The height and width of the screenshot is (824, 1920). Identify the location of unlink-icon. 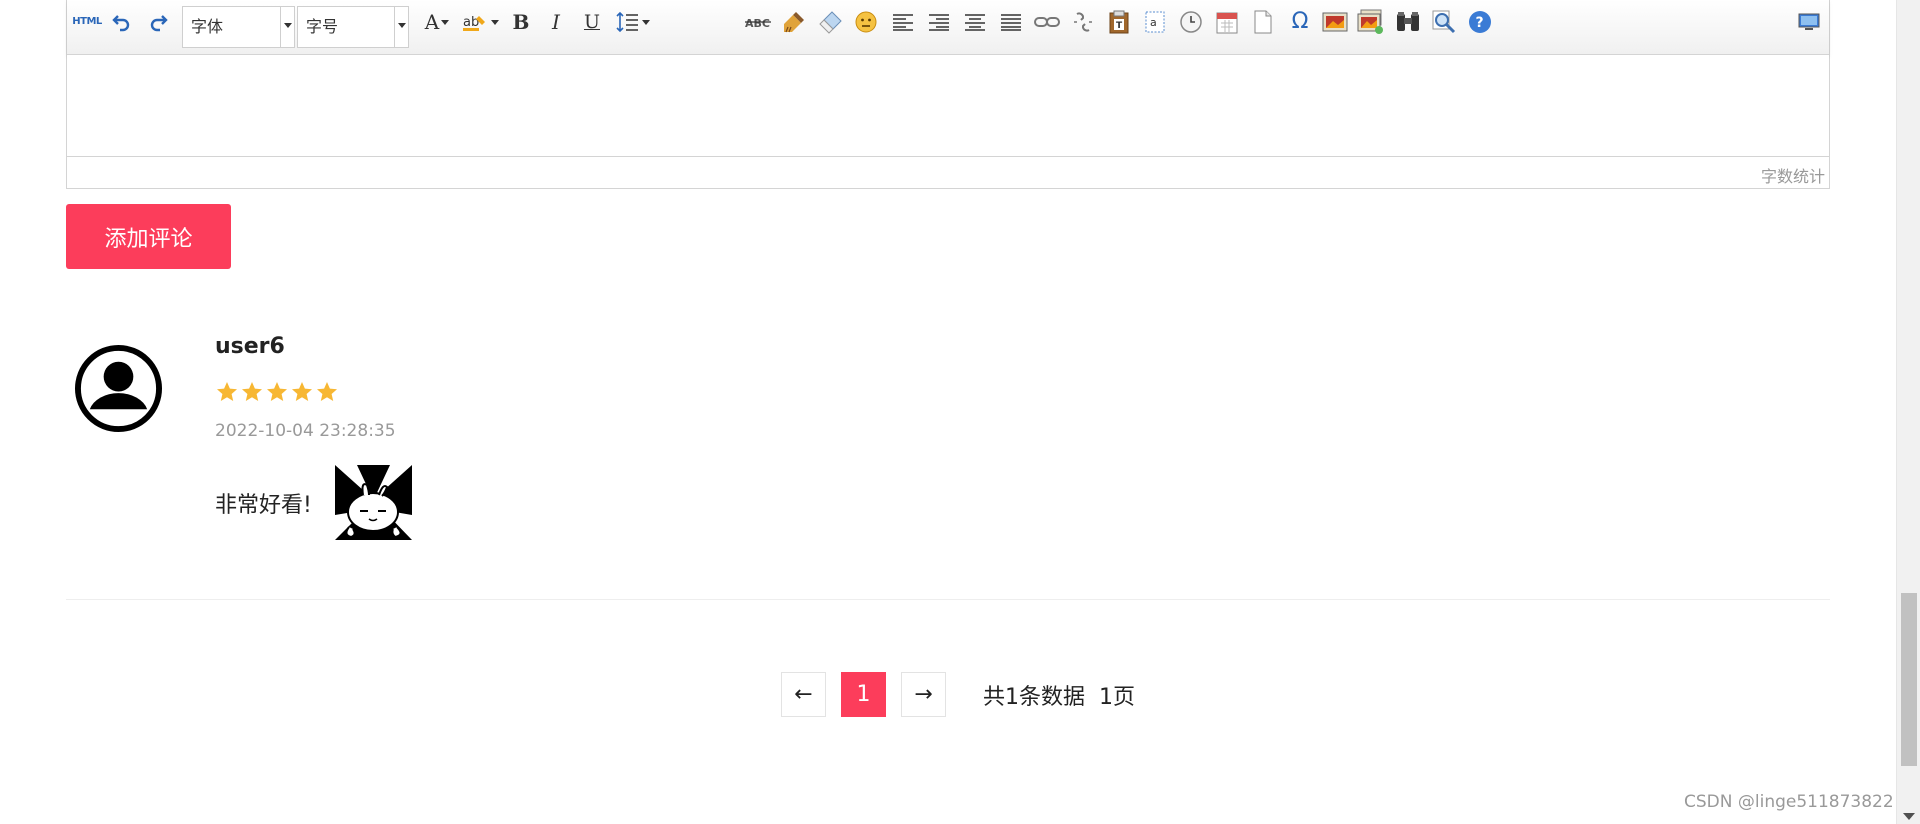
(1083, 22).